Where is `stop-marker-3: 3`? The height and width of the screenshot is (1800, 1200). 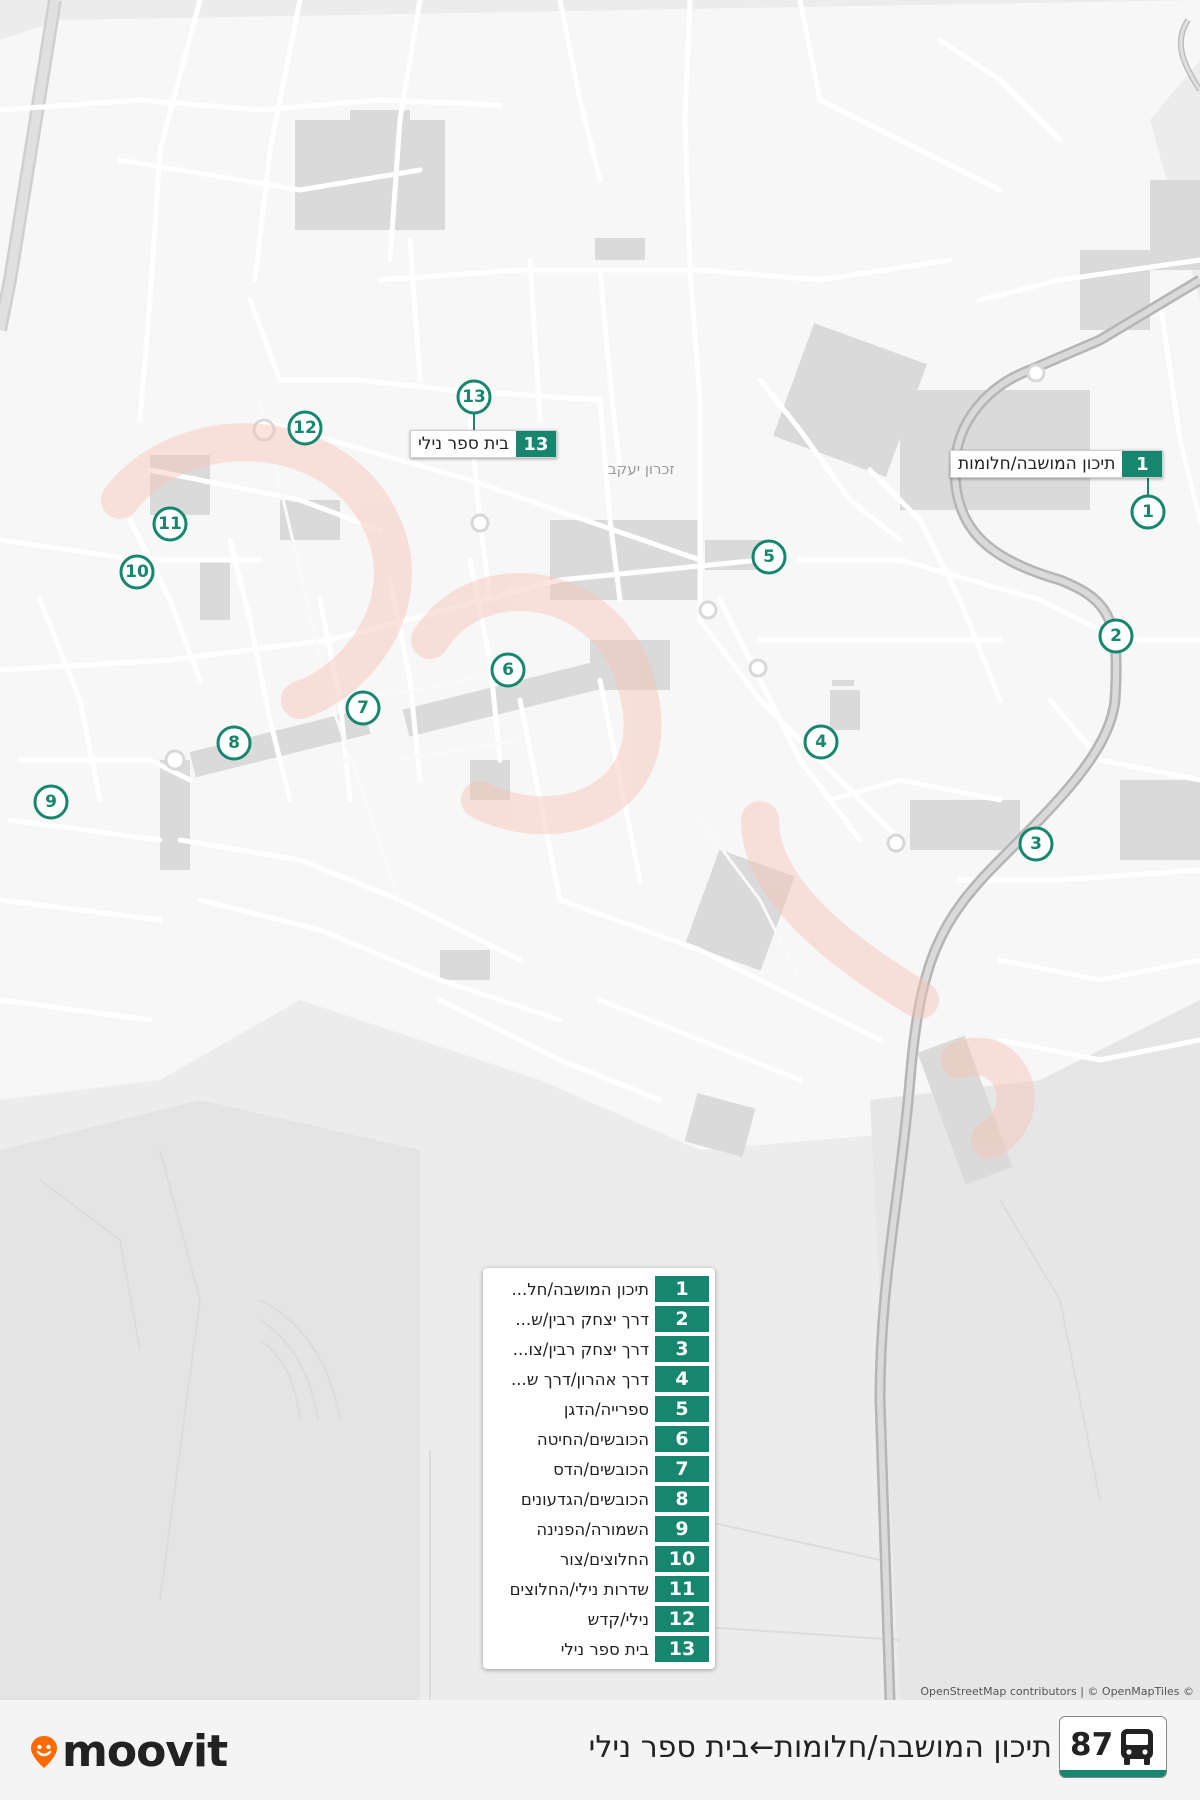
stop-marker-3: 3 is located at coordinates (1036, 844).